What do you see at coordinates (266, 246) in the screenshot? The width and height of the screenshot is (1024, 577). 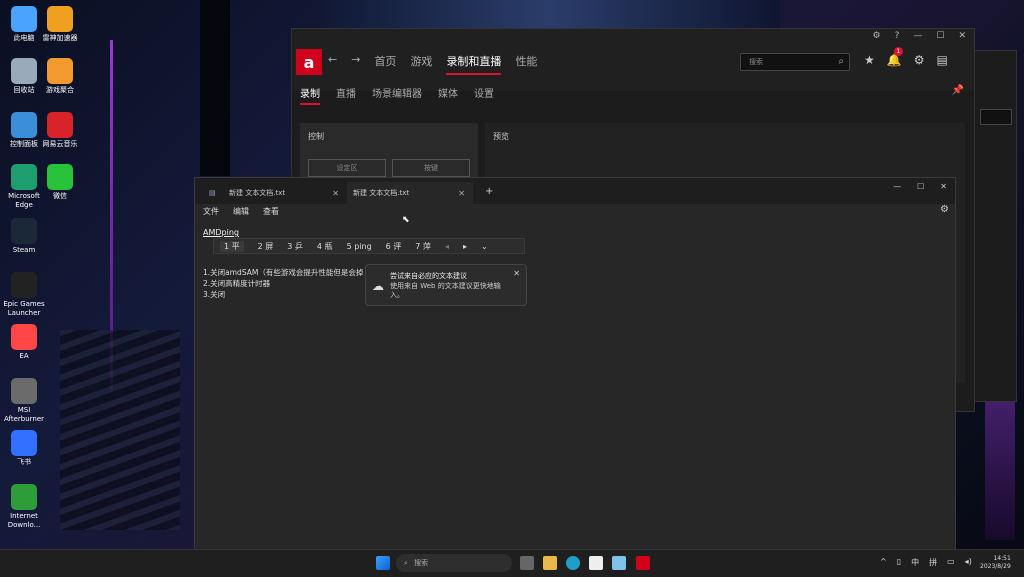 I see `candidate-2: 2 屏` at bounding box center [266, 246].